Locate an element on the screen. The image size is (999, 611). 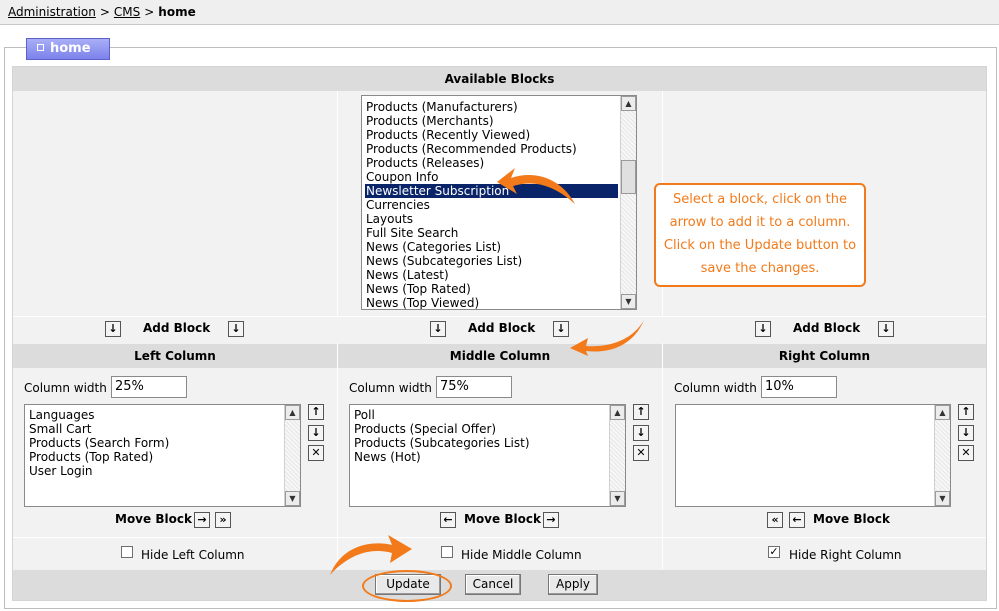
right-move-label: Move Block is located at coordinates (851, 519).